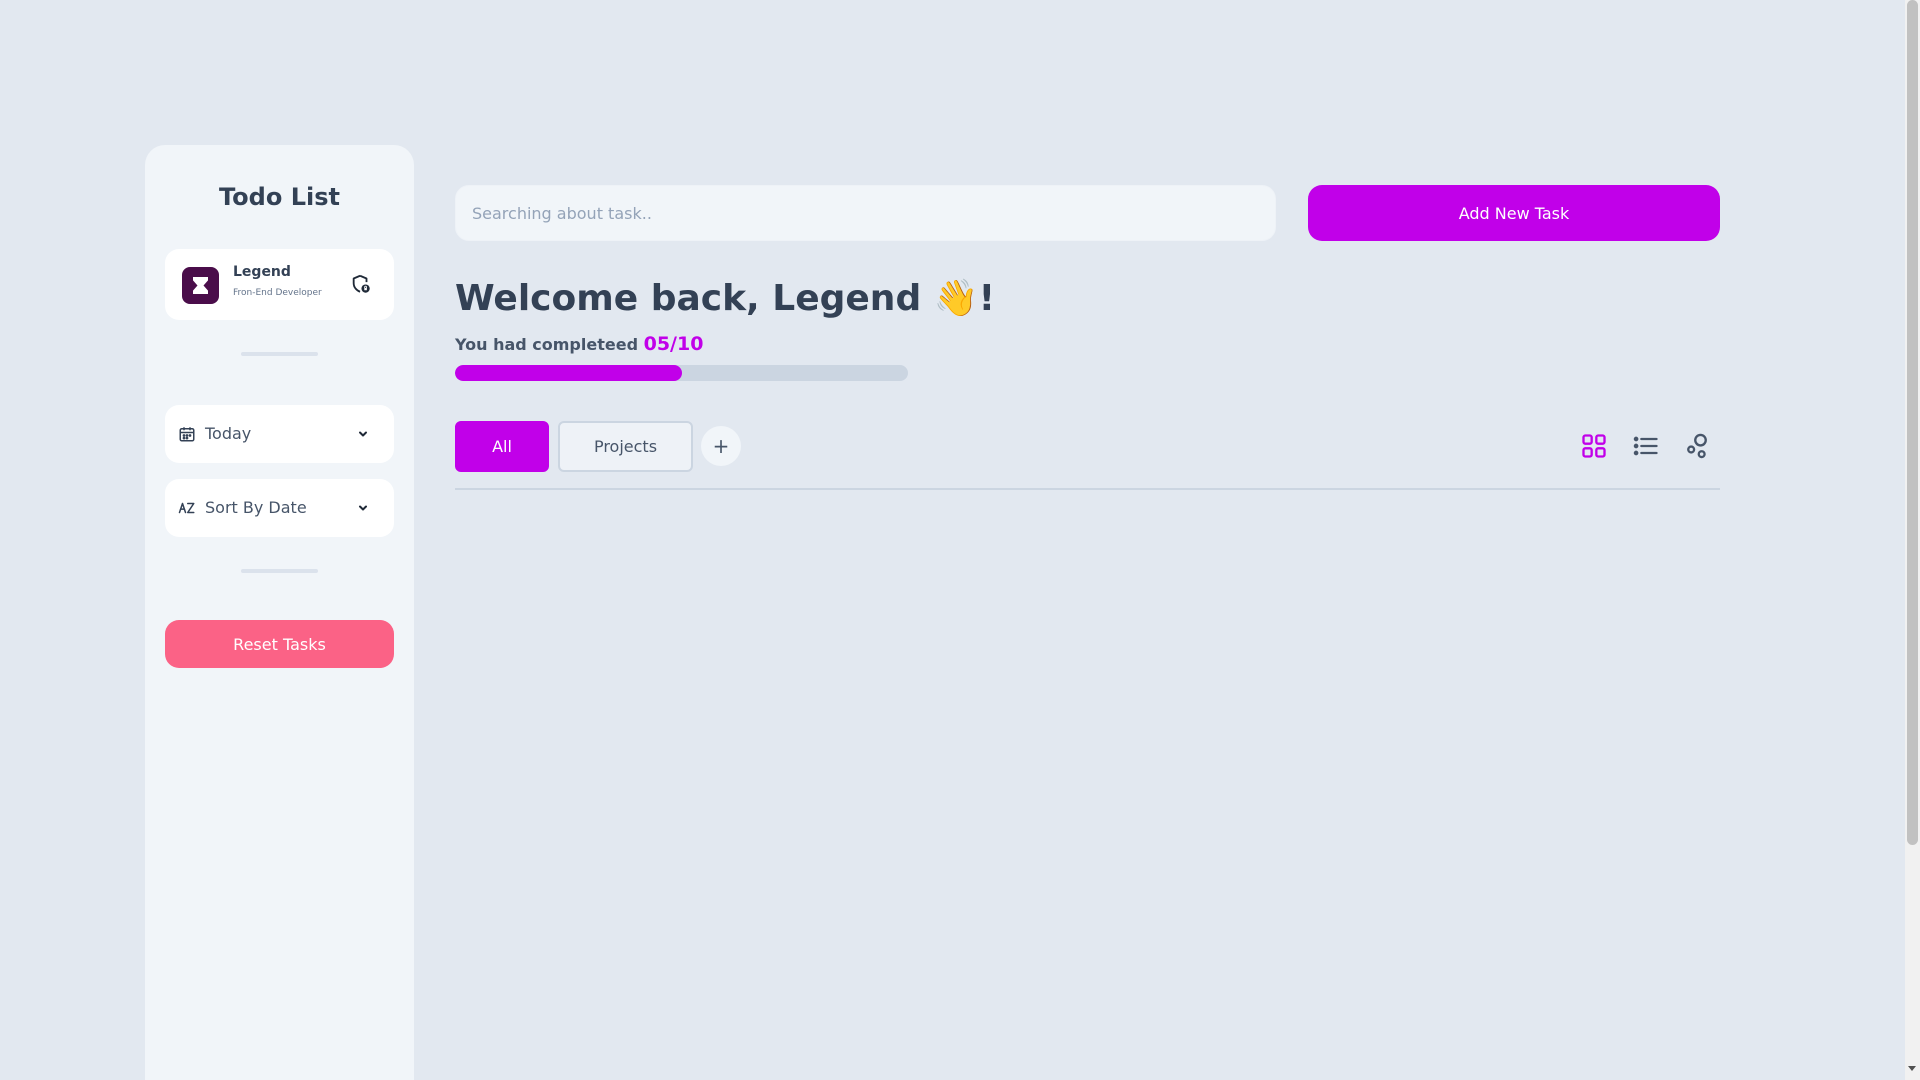  What do you see at coordinates (361, 284) in the screenshot?
I see `shield-lock-icon` at bounding box center [361, 284].